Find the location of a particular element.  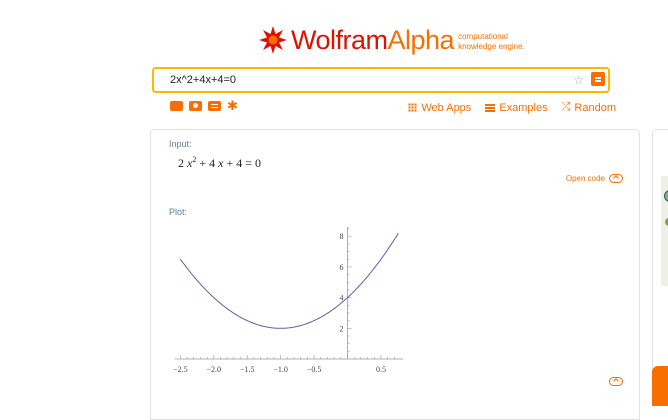

cloud-icon is located at coordinates (616, 178).